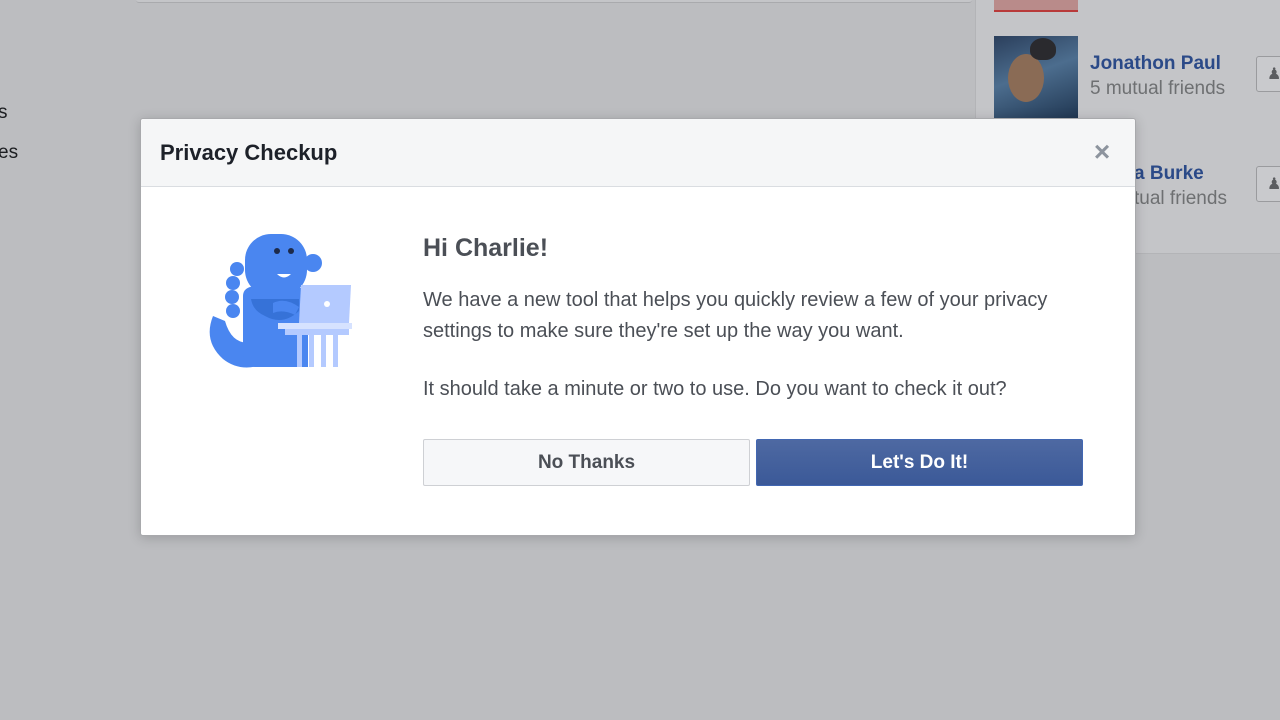  I want to click on suggestion-avatar, so click(1036, 78).